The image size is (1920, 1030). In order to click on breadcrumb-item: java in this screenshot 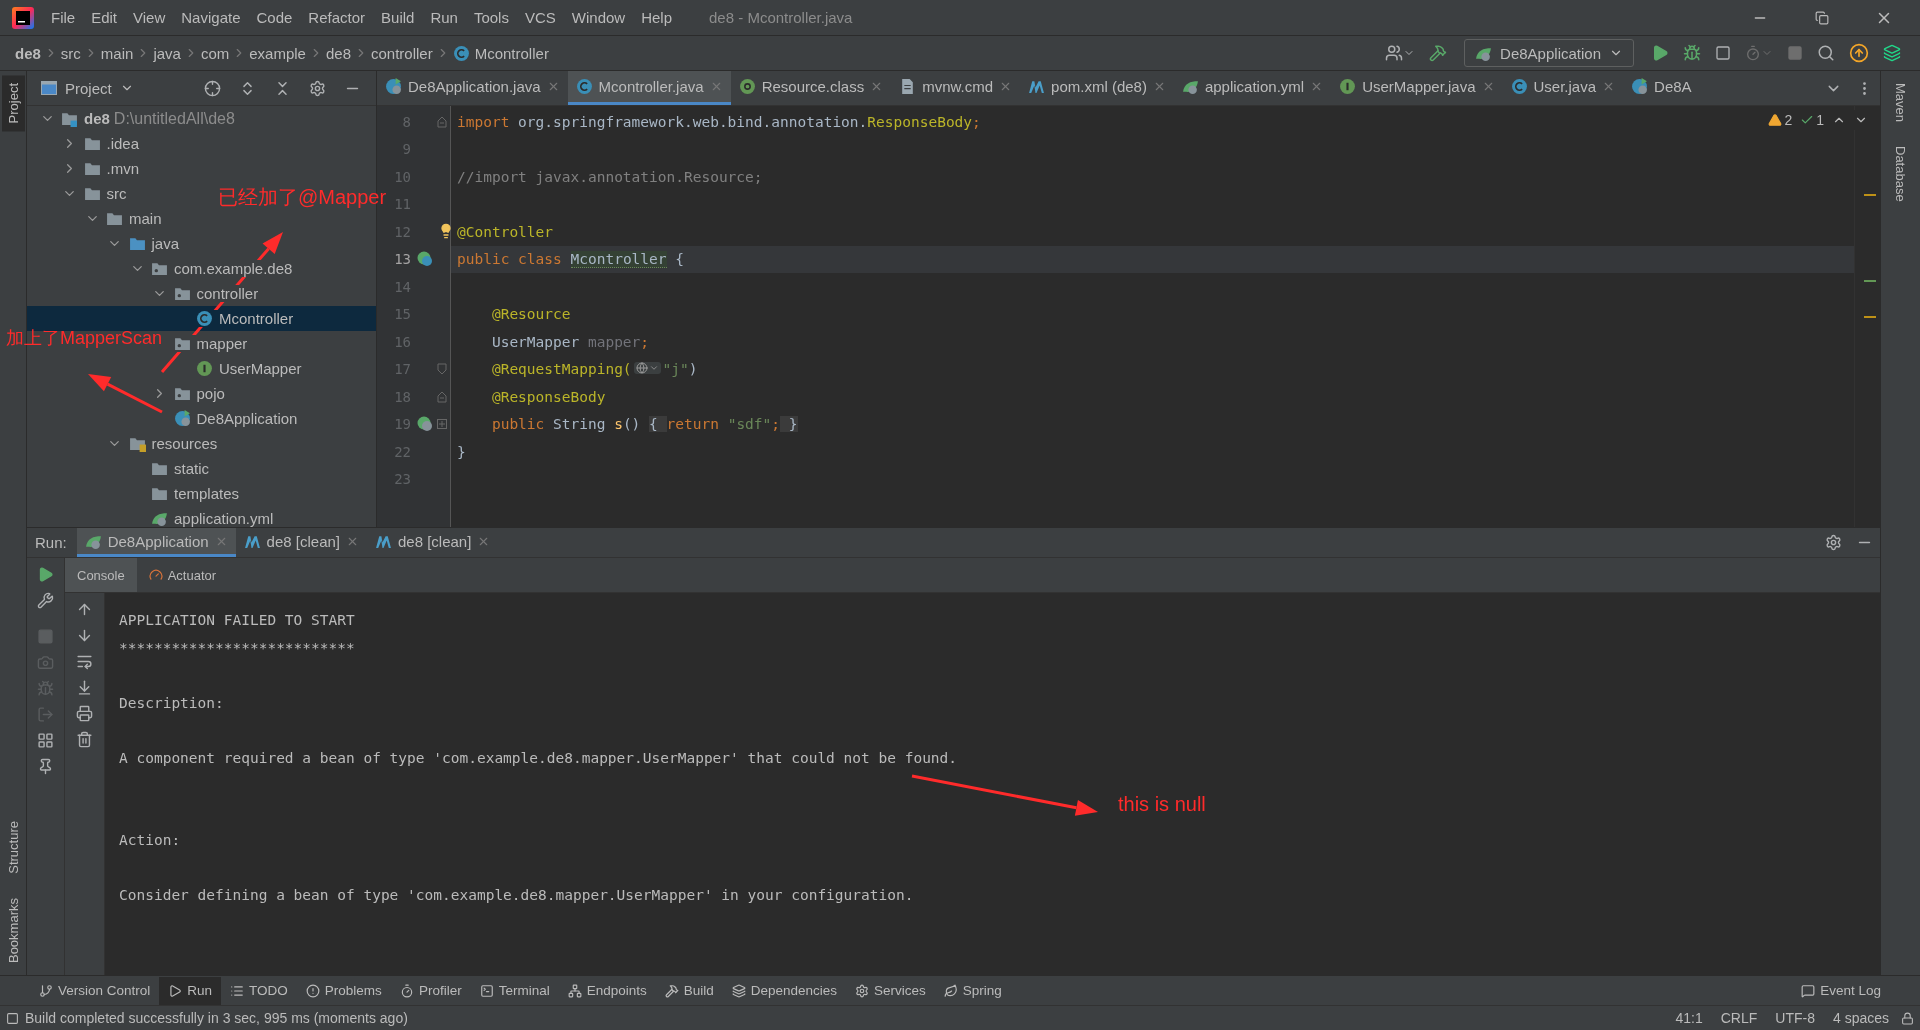, I will do `click(167, 53)`.